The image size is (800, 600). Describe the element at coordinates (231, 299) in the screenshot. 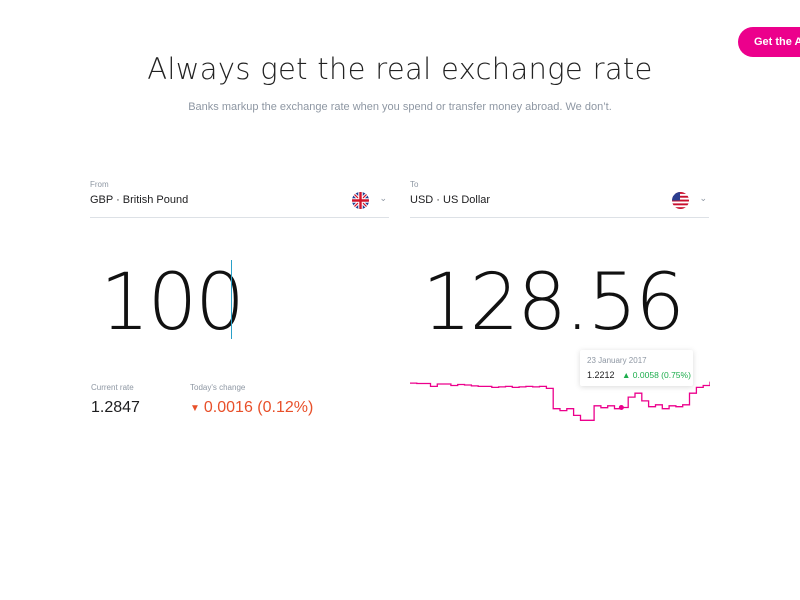

I see `text-caret` at that location.